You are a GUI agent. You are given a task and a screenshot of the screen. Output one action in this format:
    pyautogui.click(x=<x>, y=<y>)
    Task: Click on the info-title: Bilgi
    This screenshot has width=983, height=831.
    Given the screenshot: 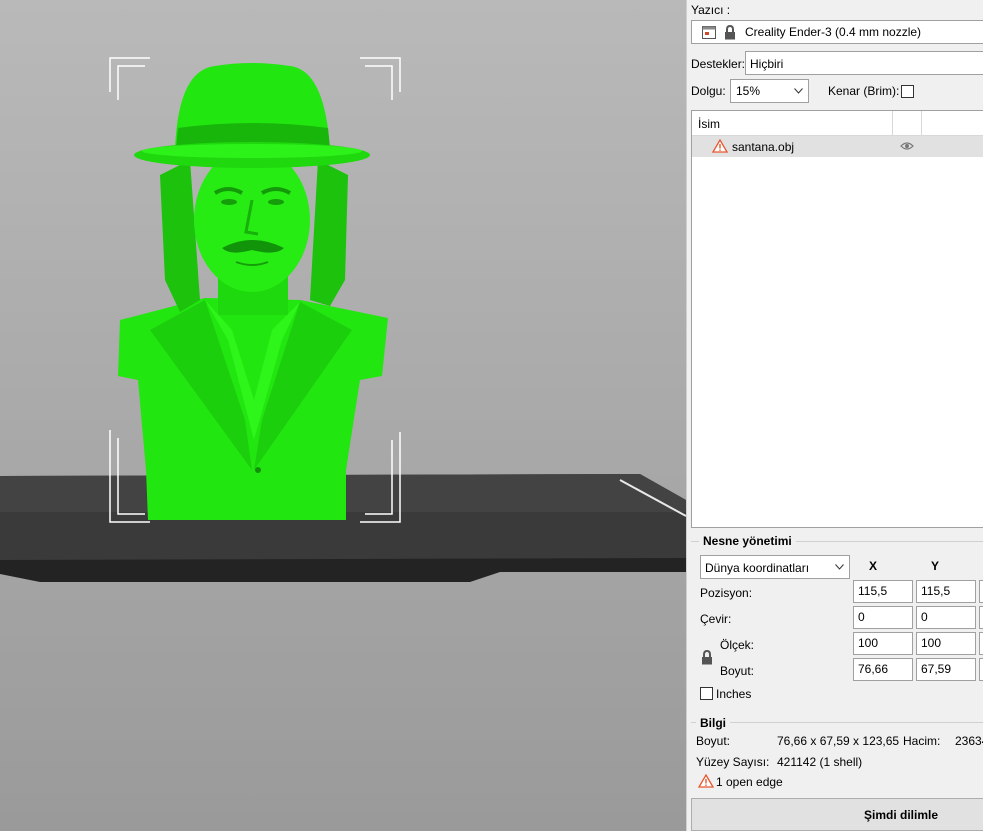 What is the action you would take?
    pyautogui.click(x=713, y=723)
    